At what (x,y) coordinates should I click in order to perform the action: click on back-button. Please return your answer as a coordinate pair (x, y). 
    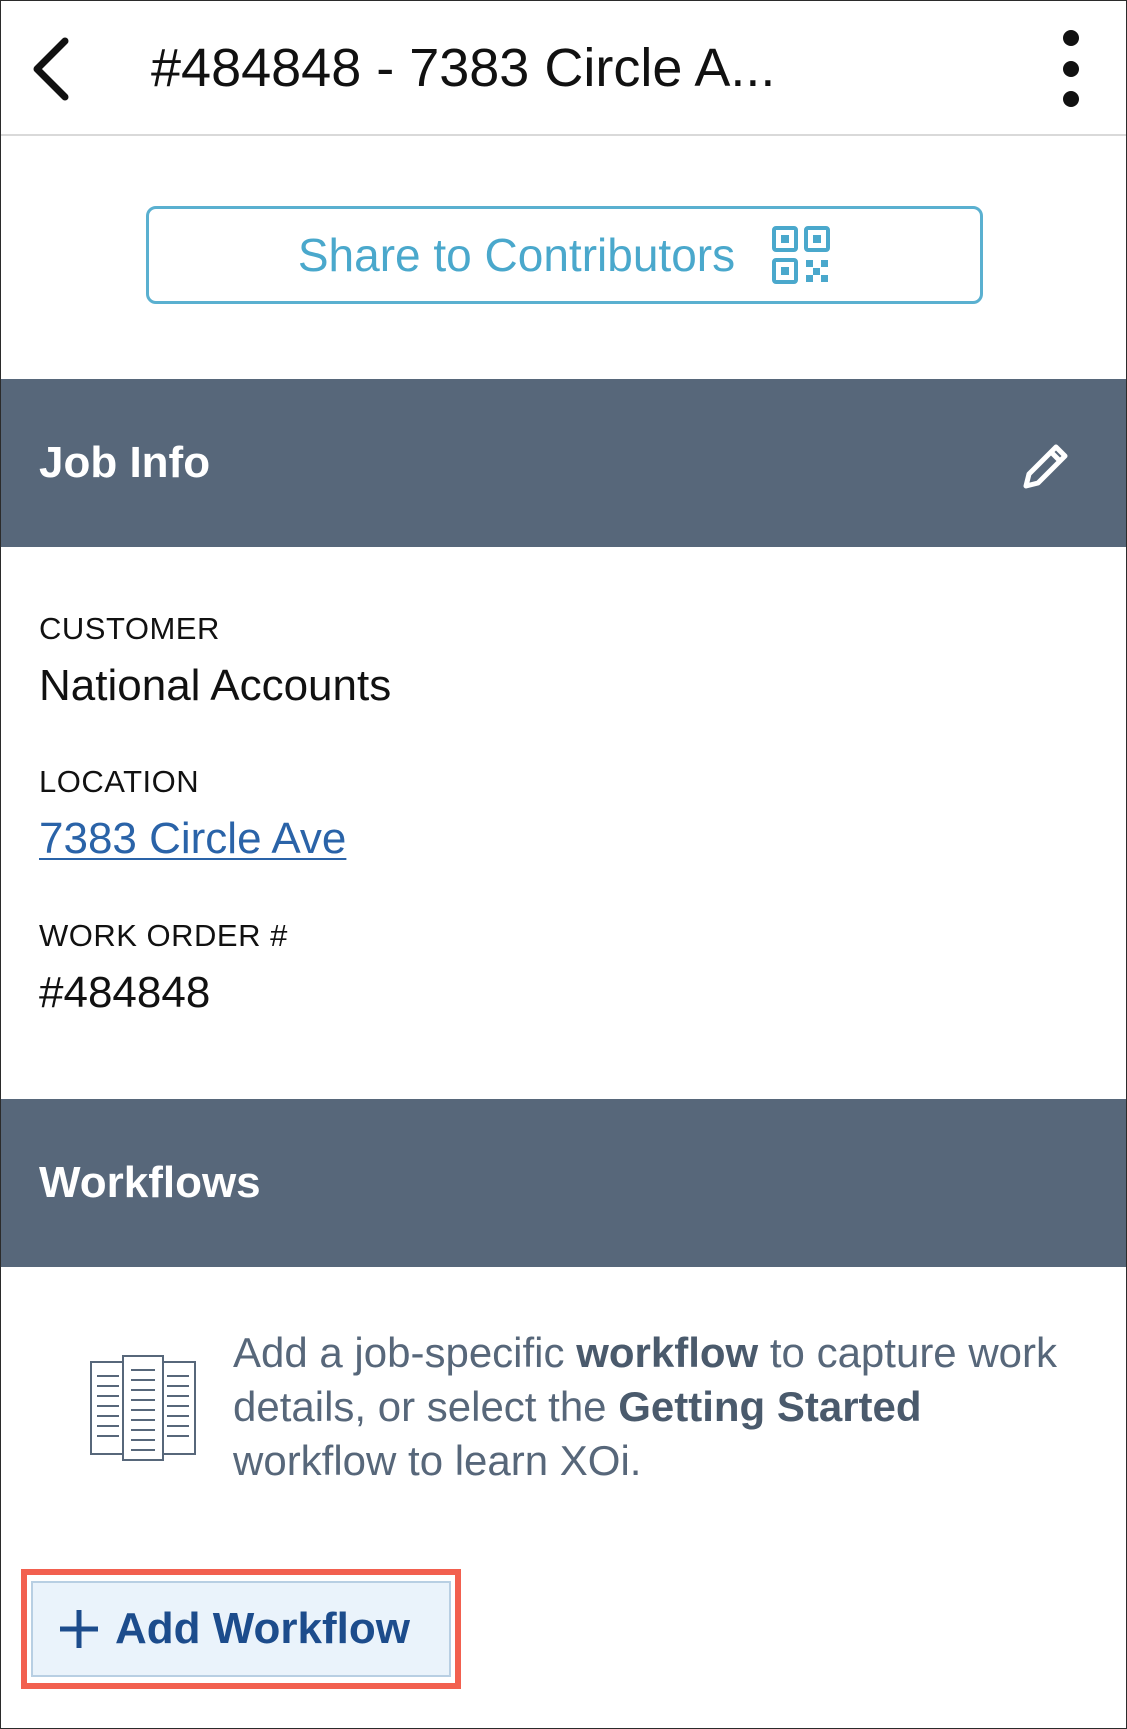
    Looking at the image, I should click on (51, 68).